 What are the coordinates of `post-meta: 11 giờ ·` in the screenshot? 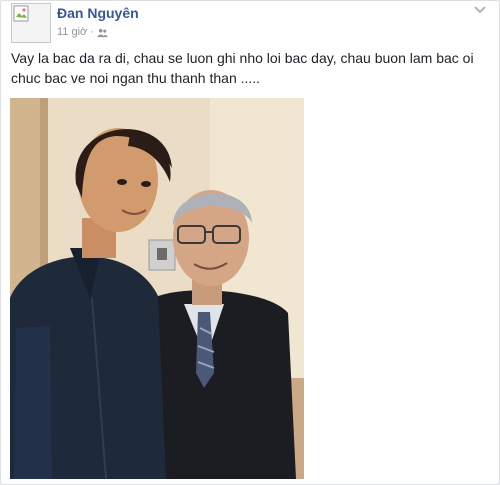 It's located at (82, 32).